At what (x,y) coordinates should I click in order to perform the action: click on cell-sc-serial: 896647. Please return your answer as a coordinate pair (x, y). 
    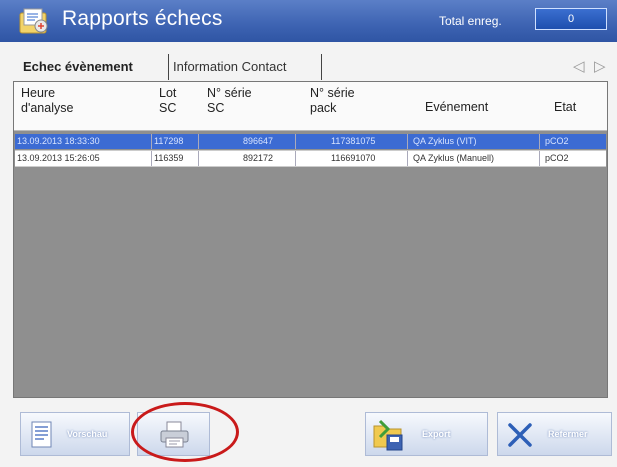
    Looking at the image, I should click on (249, 141).